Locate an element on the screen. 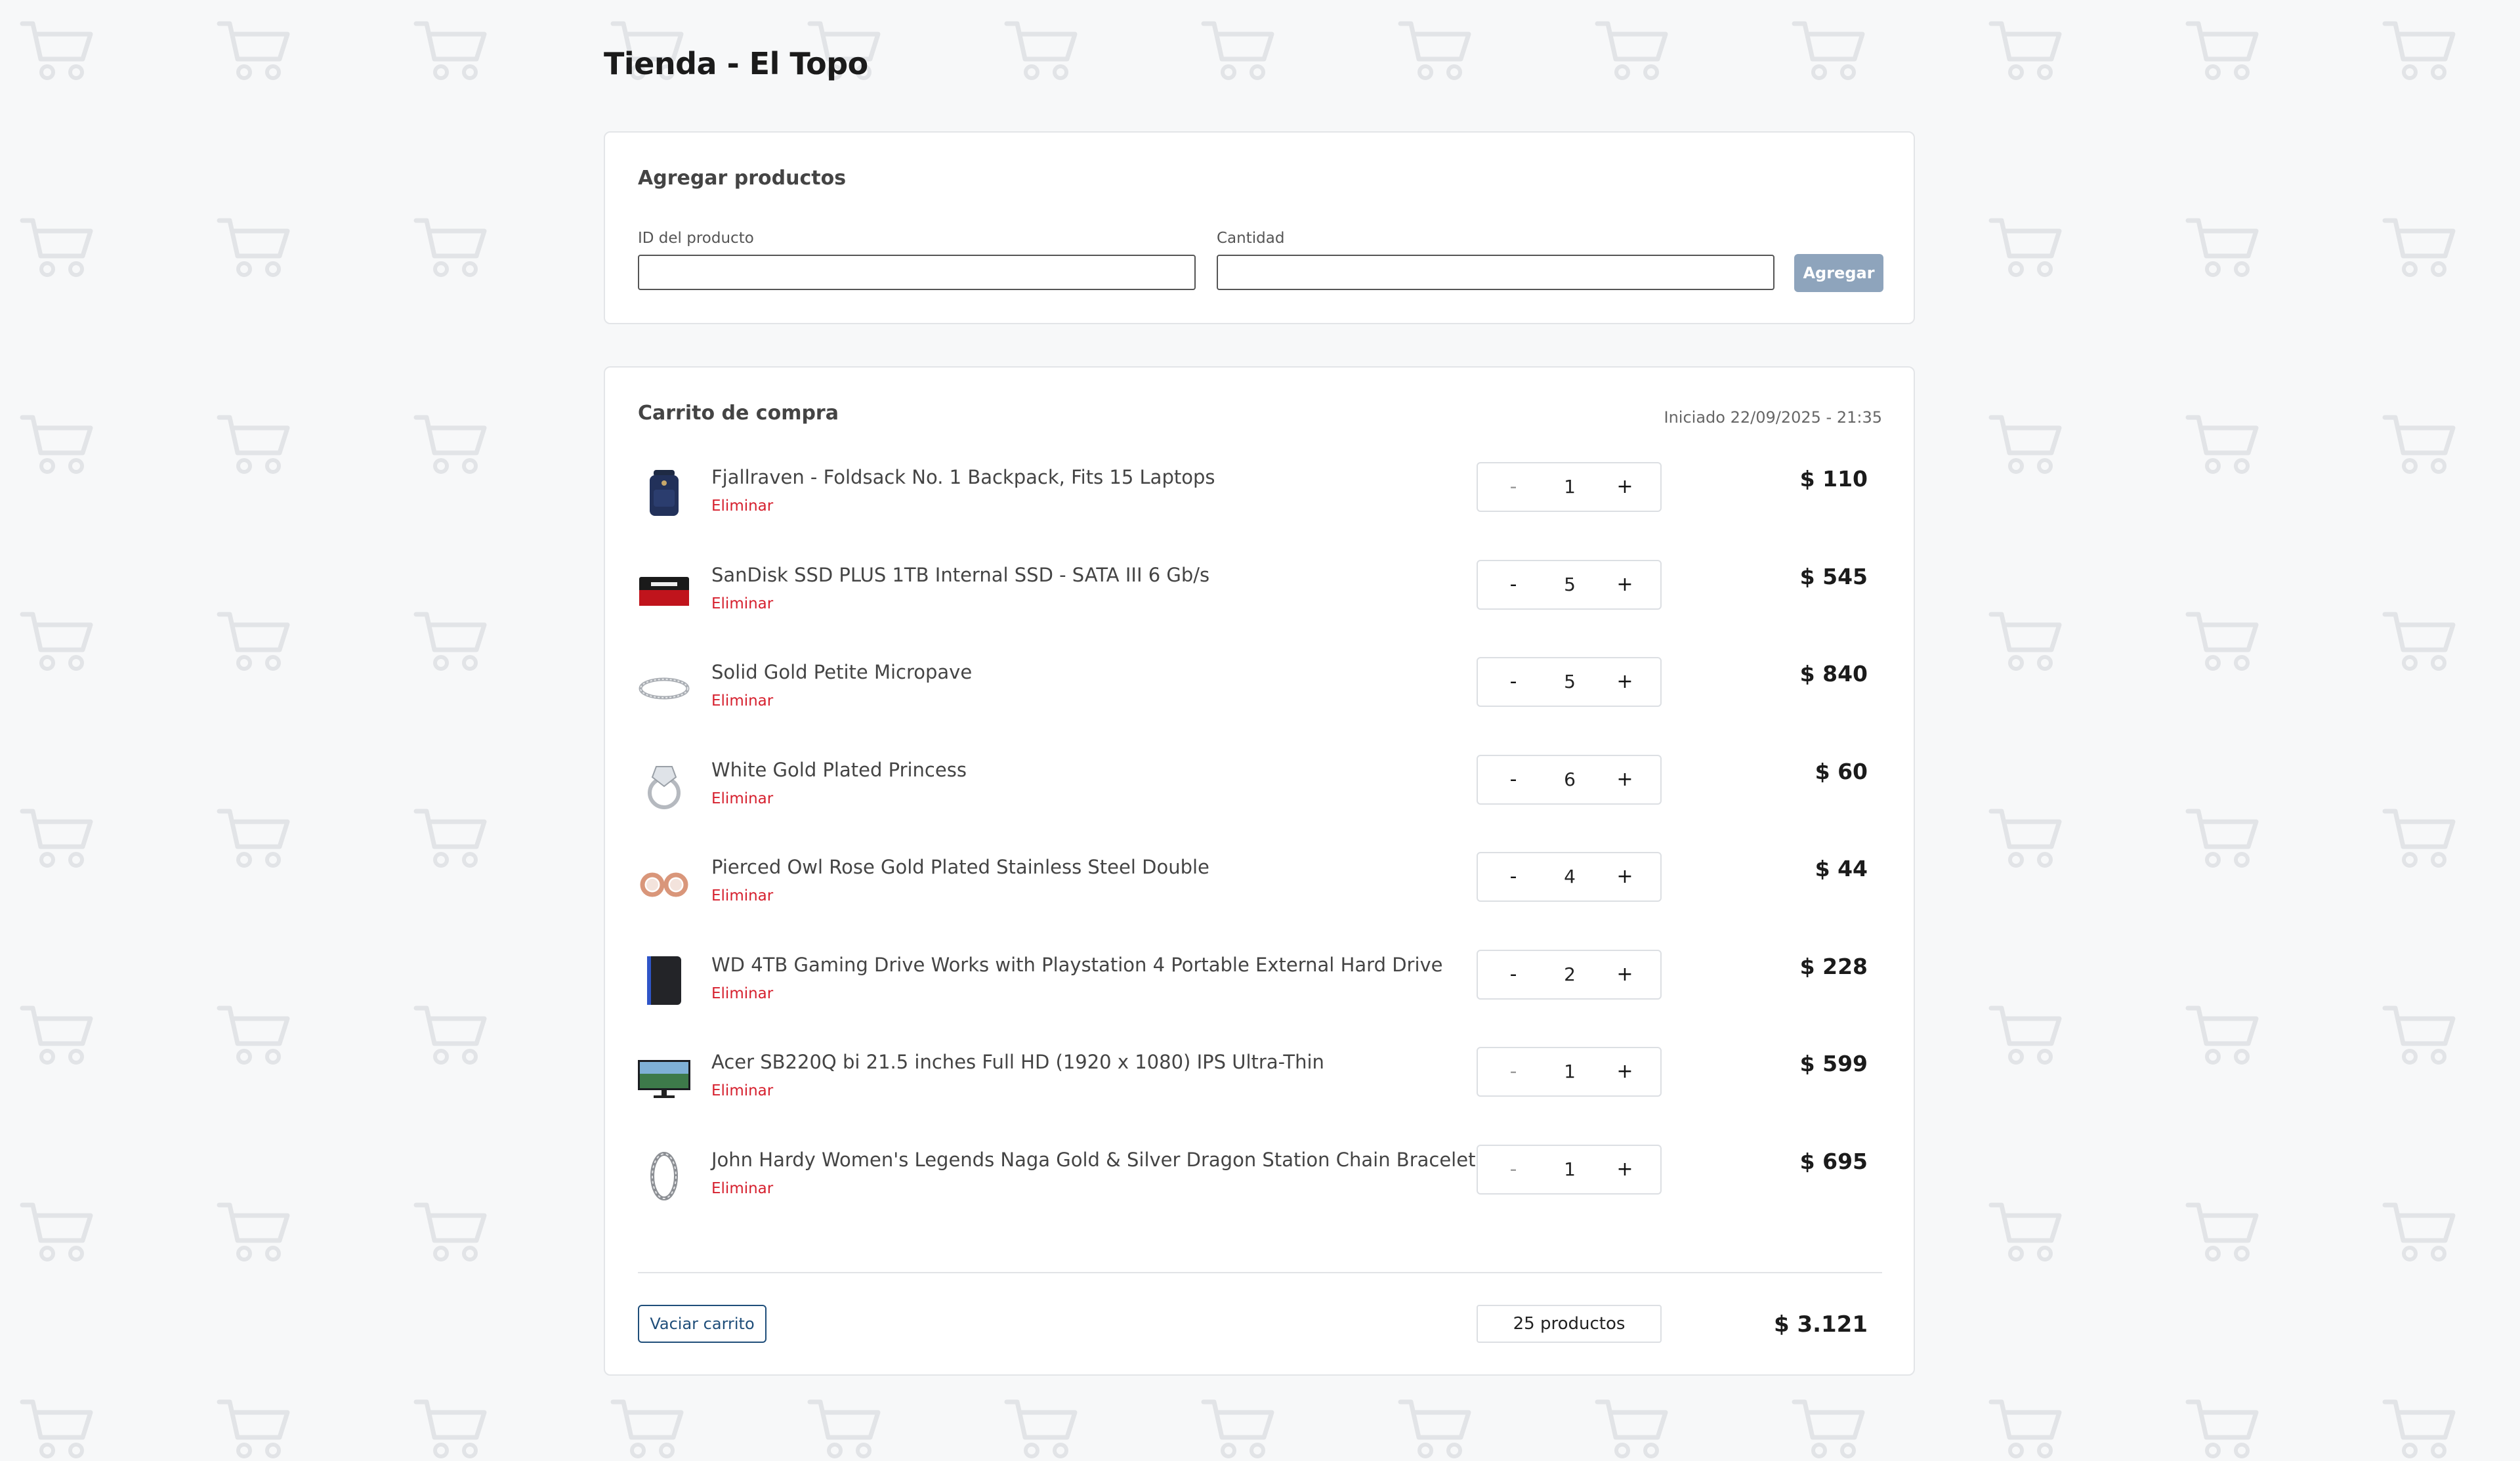 The width and height of the screenshot is (2520, 1461). quantity-value: 5 is located at coordinates (1570, 681).